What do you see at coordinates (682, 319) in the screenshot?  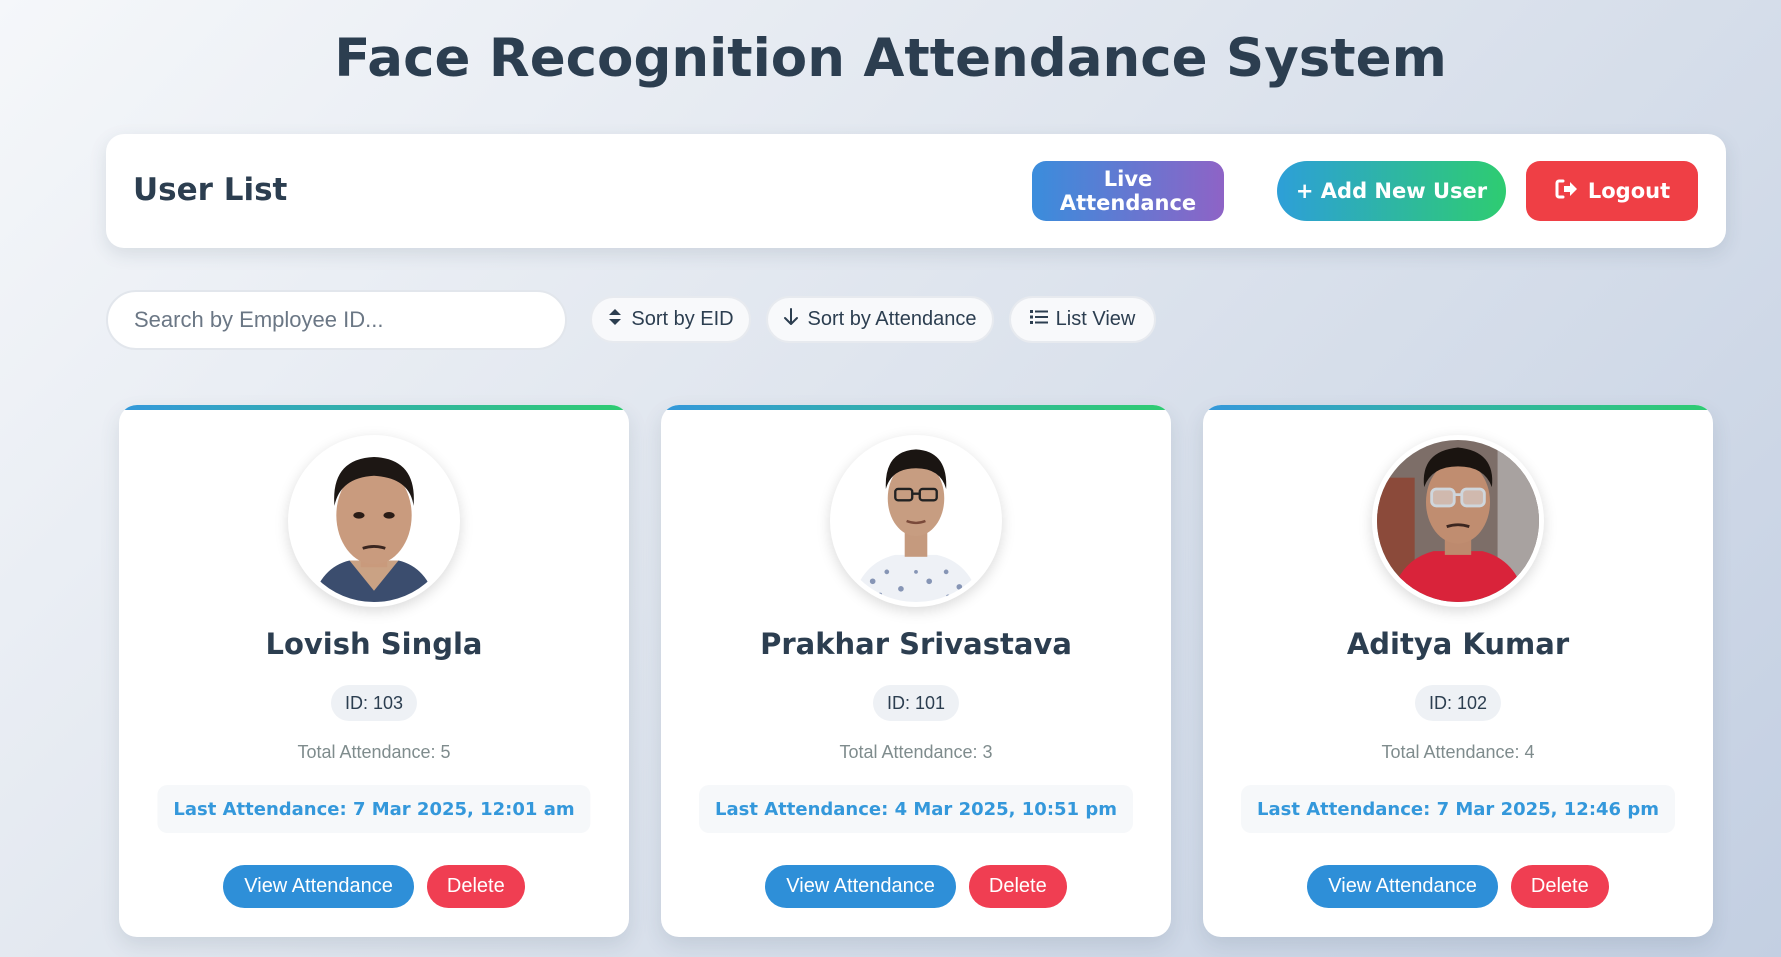 I see `sort-by-eid-label: Sort by EID` at bounding box center [682, 319].